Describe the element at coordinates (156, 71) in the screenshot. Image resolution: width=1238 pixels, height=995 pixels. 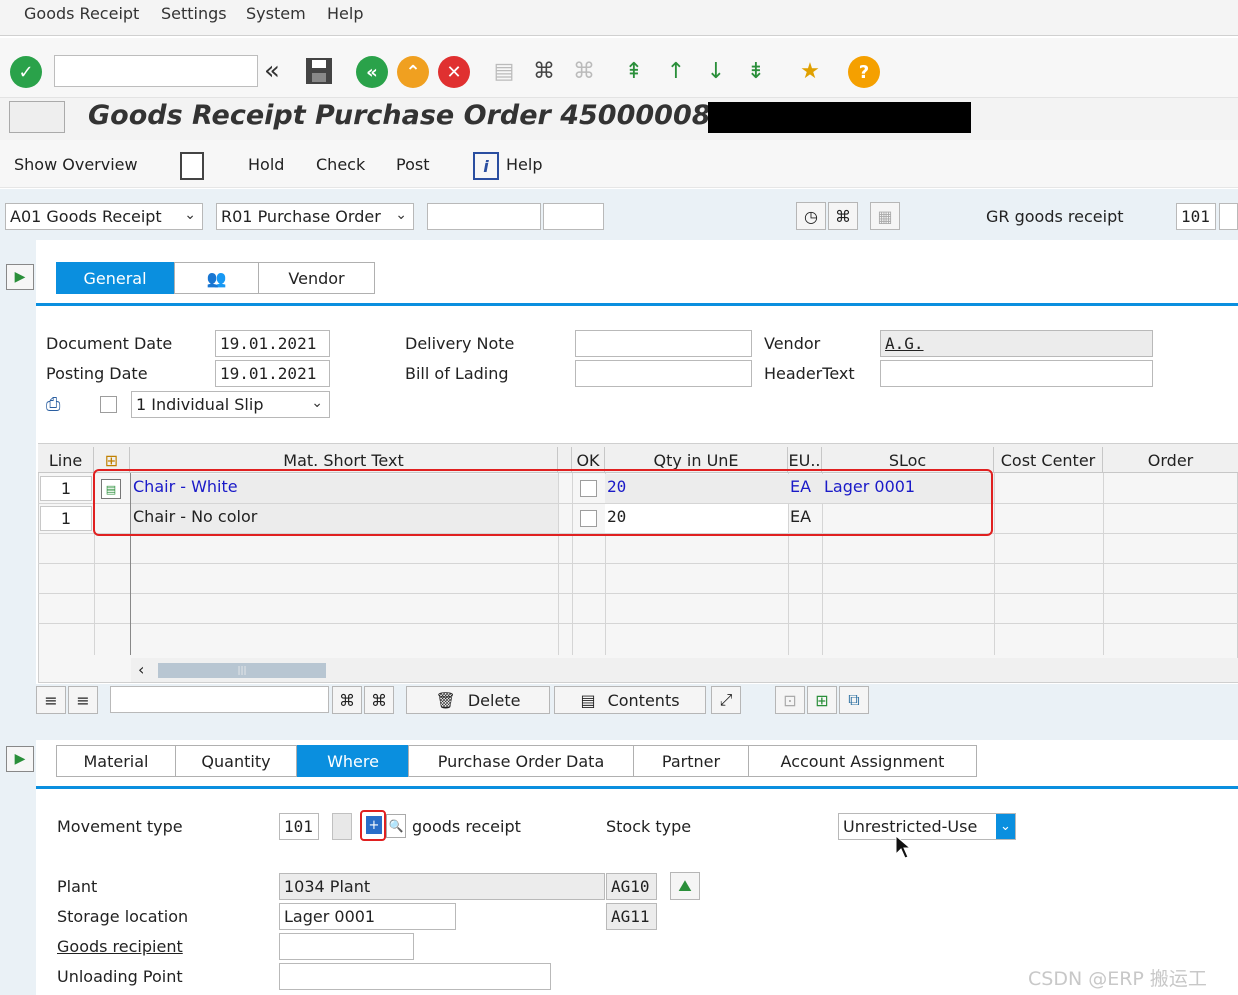
I see `command-field` at that location.